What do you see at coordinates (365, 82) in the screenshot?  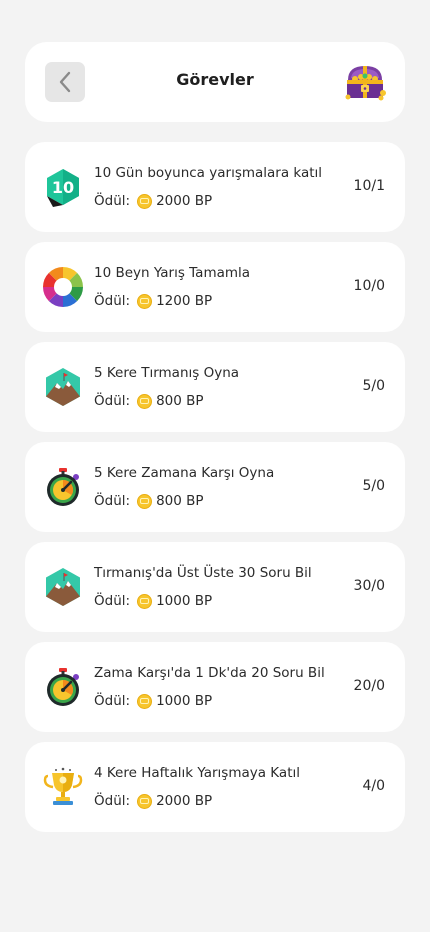 I see `treasure-chest-icon` at bounding box center [365, 82].